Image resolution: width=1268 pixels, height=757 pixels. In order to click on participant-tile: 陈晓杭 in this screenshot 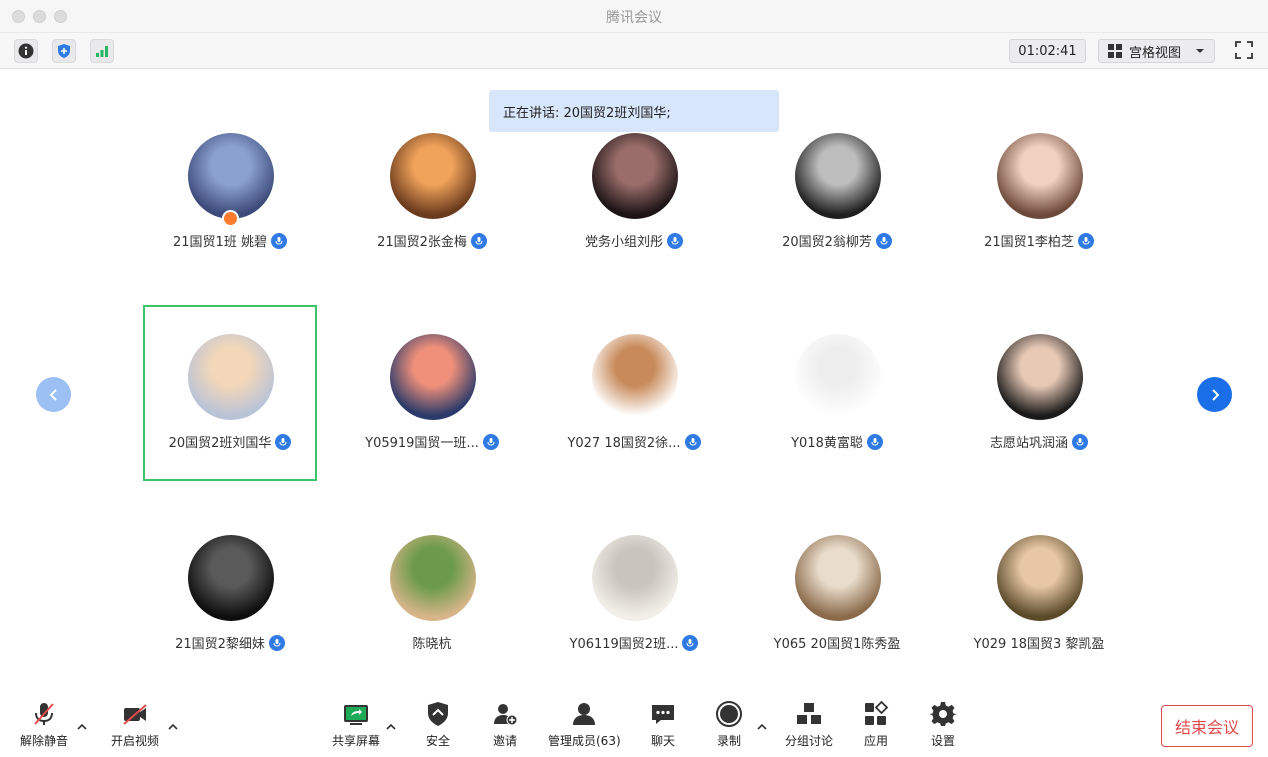, I will do `click(432, 594)`.